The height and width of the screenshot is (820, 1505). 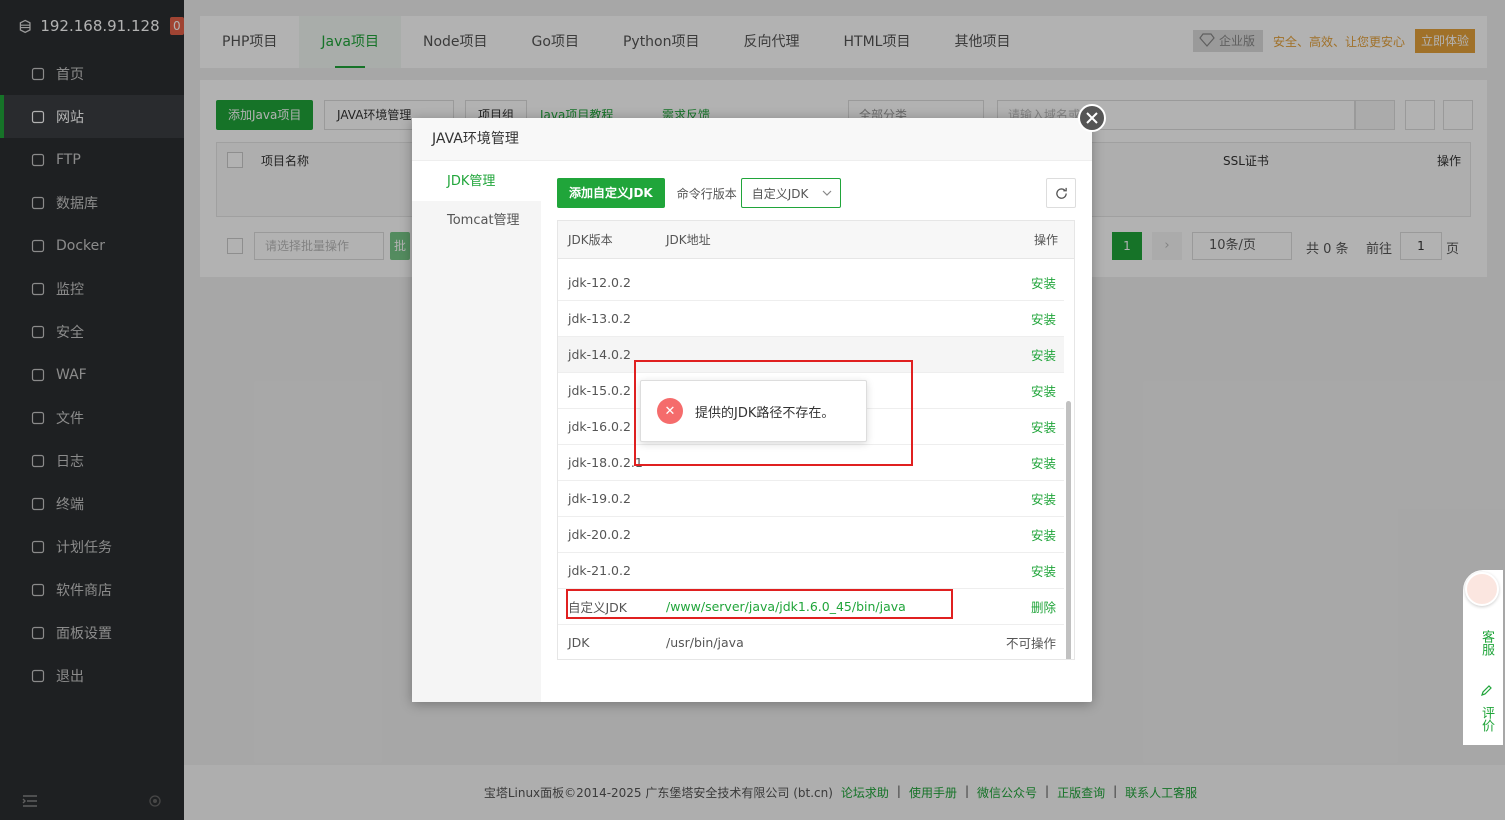 I want to click on rate-label: 评价, so click(x=1486, y=719).